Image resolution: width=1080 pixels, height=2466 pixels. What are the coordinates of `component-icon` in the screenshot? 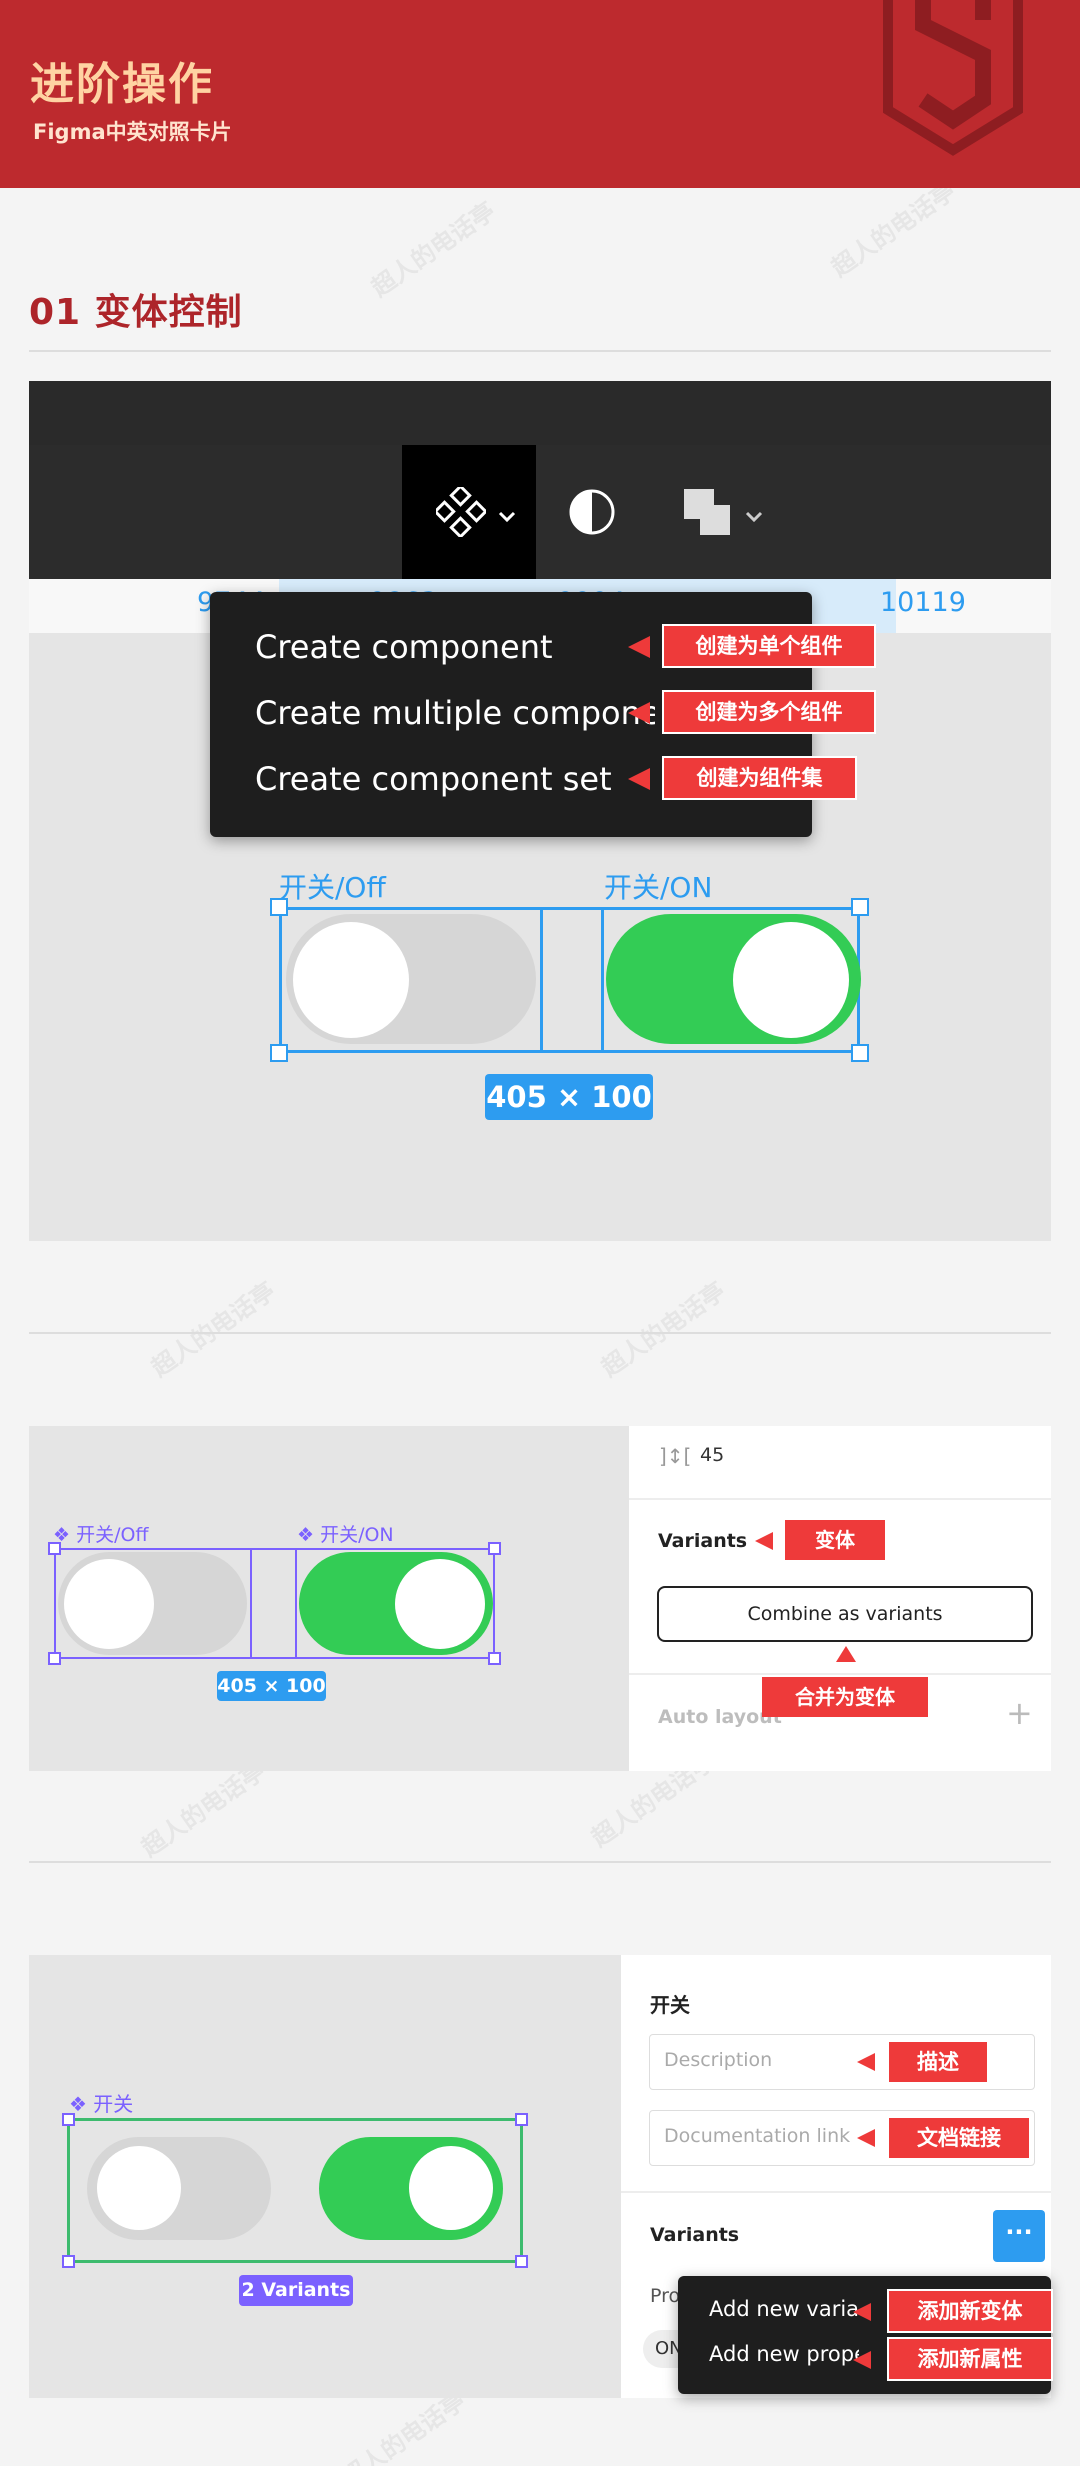 It's located at (461, 512).